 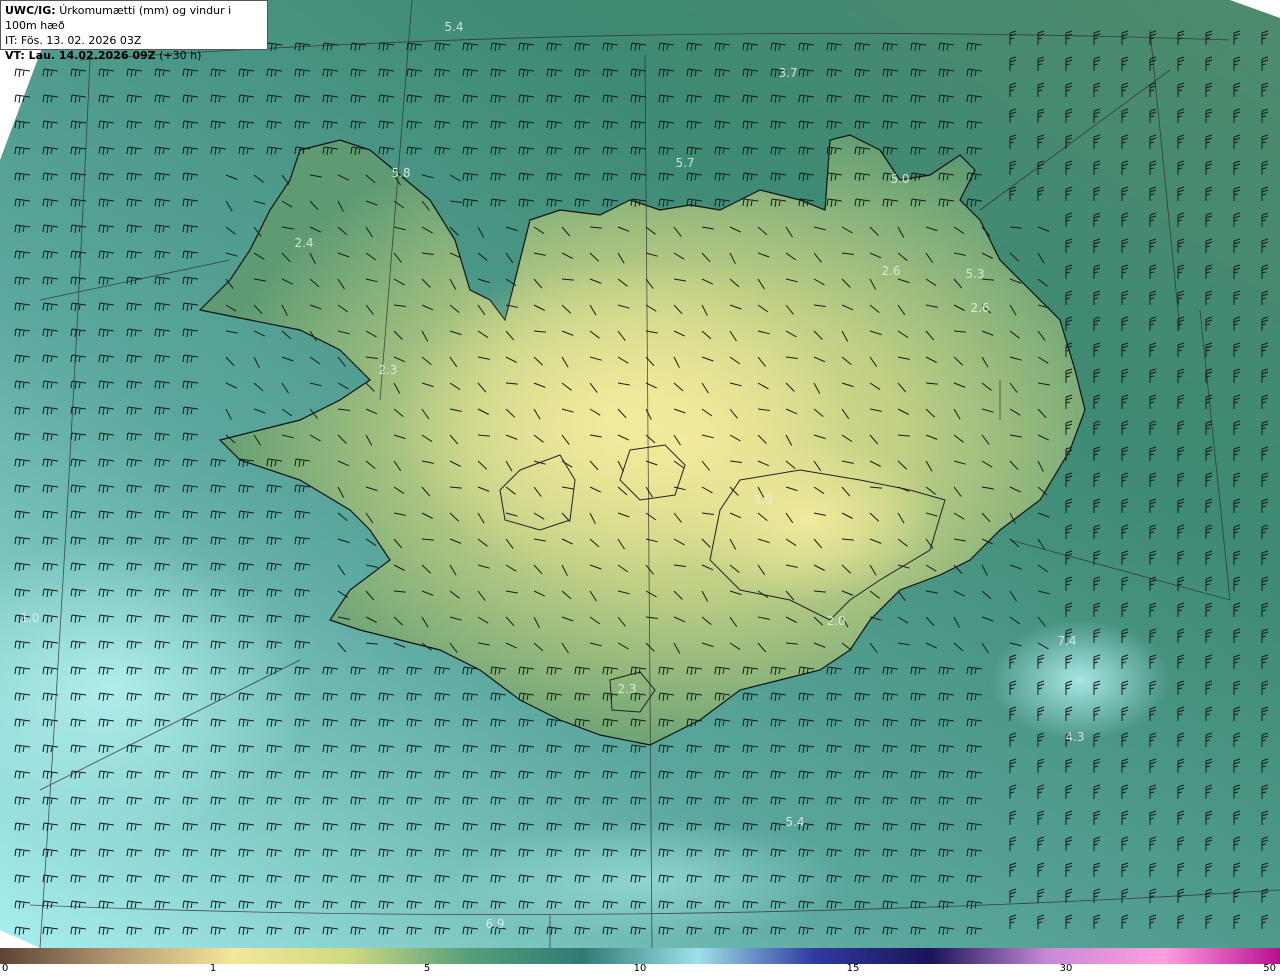 What do you see at coordinates (80, 55) in the screenshot?
I see `valid-time: VT: Lau. 14.02.2026 09Z` at bounding box center [80, 55].